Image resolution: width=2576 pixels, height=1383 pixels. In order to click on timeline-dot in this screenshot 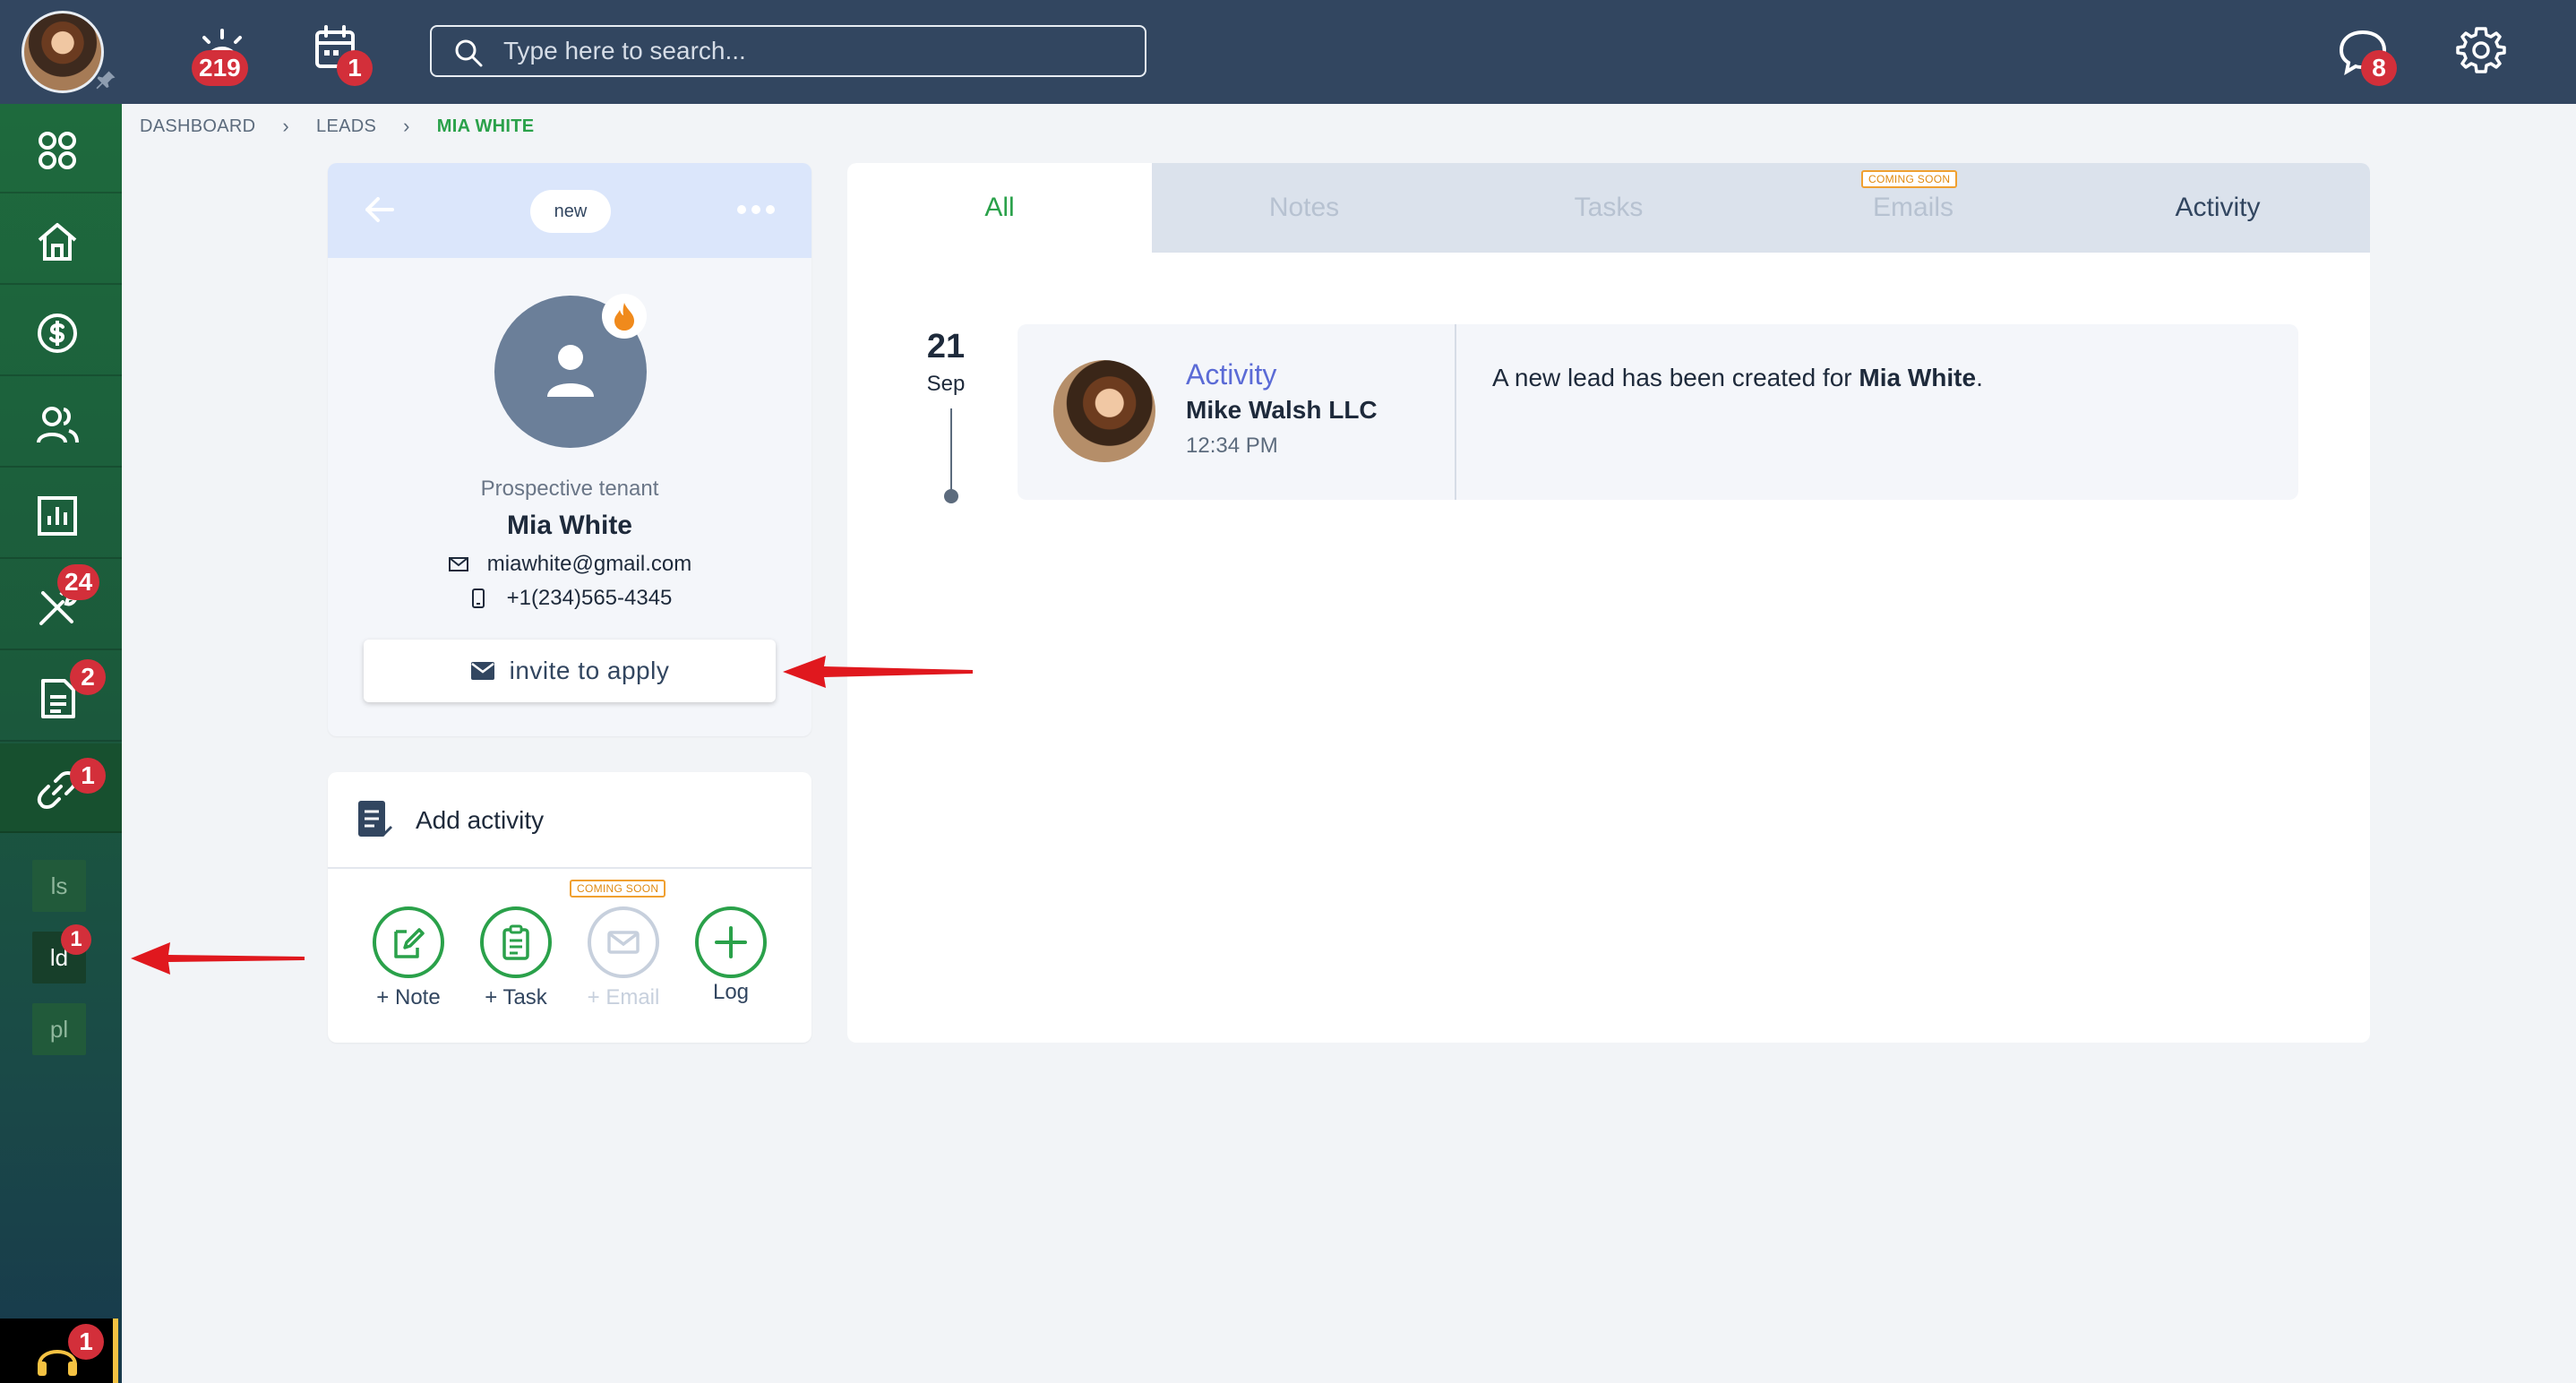, I will do `click(951, 496)`.